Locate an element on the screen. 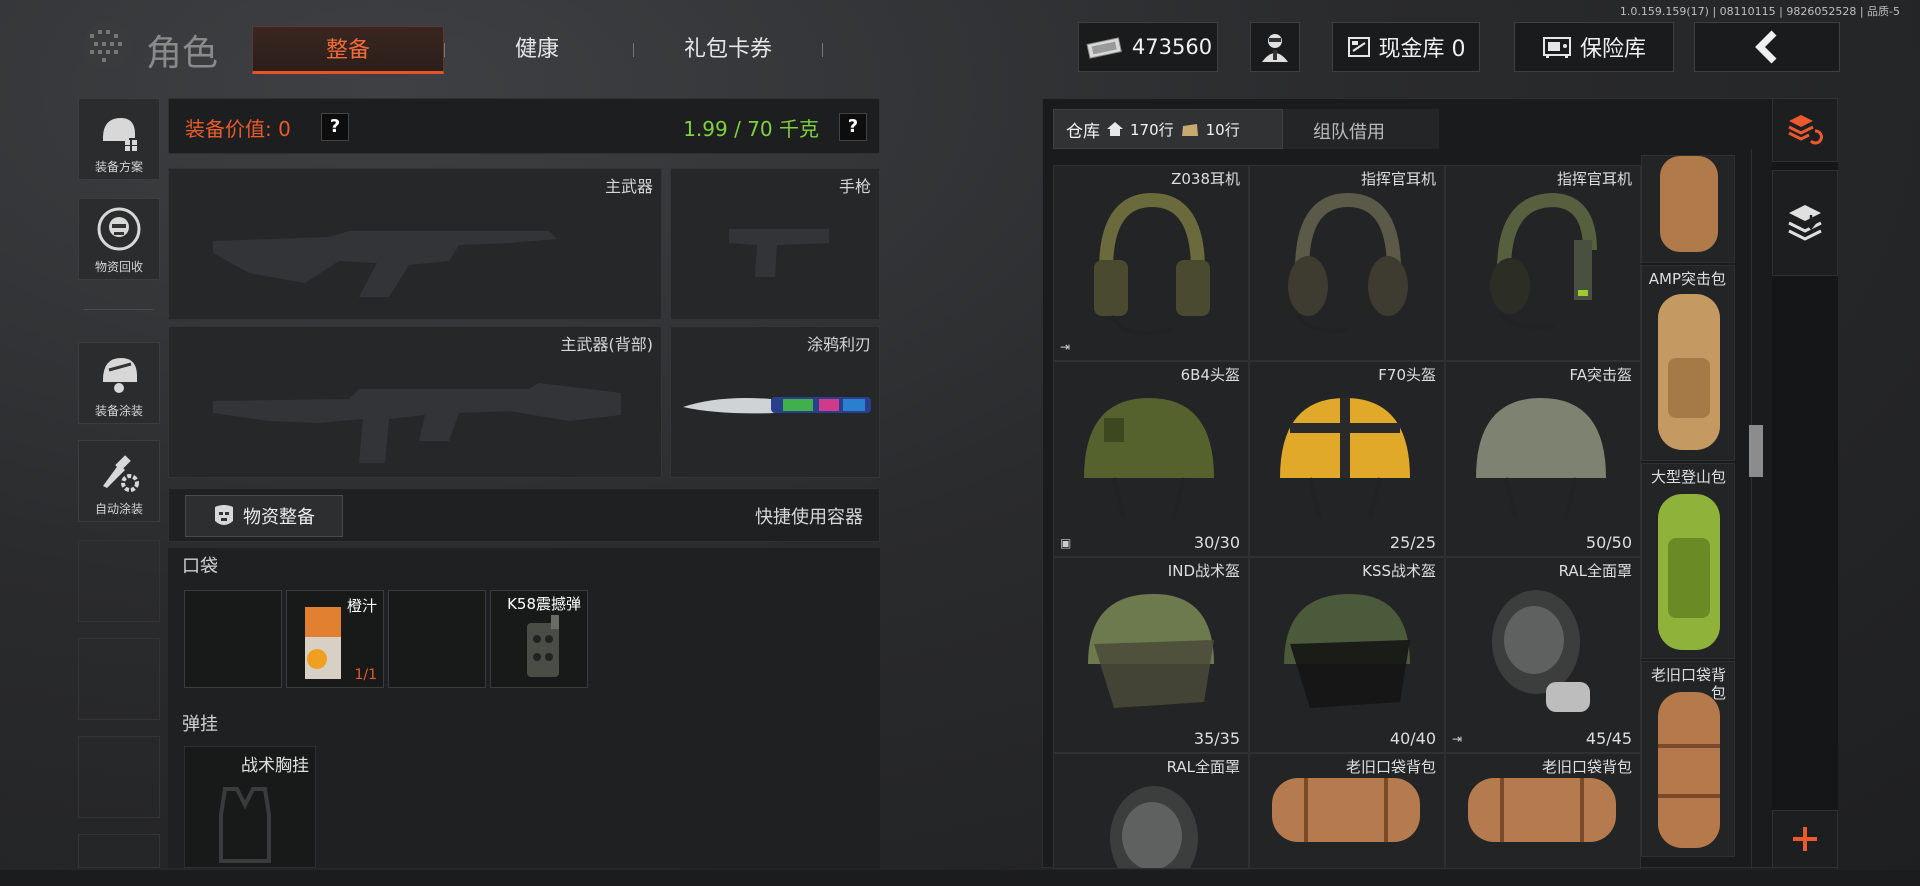  slot-label: 手枪 is located at coordinates (854, 186).